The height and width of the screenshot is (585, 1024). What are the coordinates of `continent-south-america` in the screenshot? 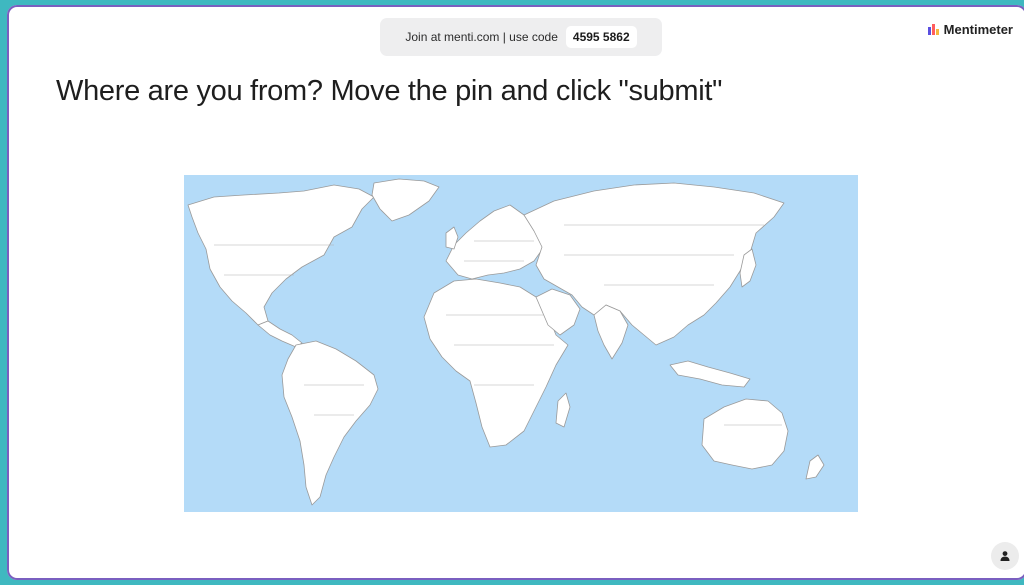 It's located at (330, 423).